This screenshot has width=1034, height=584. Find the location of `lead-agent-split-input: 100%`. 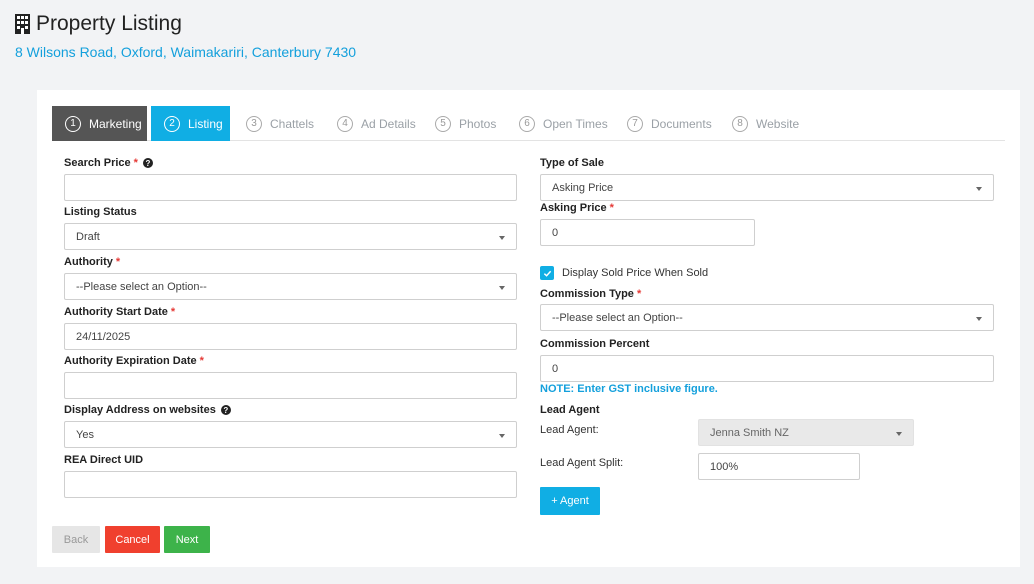

lead-agent-split-input: 100% is located at coordinates (779, 466).